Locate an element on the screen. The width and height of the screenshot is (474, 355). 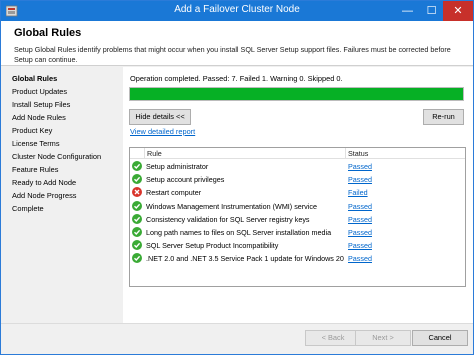
minimize-button: — is located at coordinates (407, 11).